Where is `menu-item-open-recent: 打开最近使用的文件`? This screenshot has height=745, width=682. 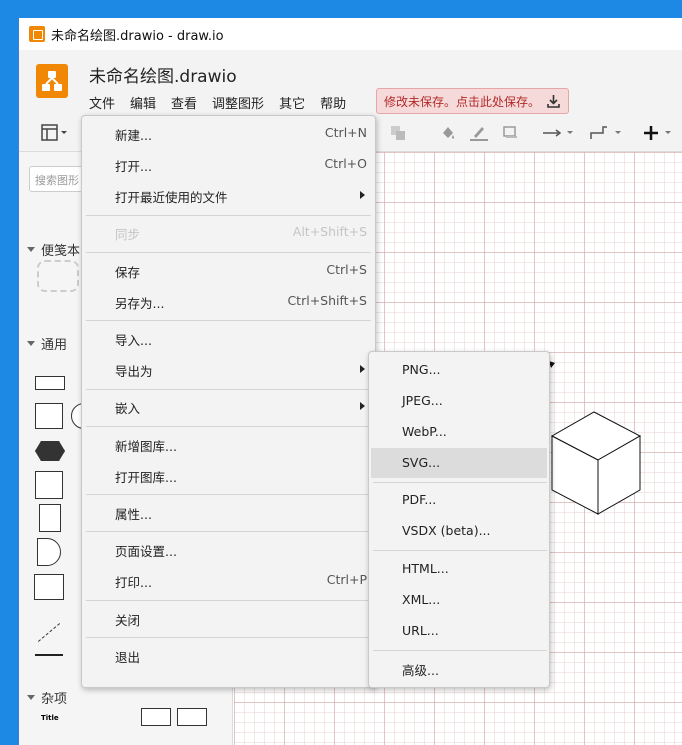
menu-item-open-recent: 打开最近使用的文件 is located at coordinates (228, 195).